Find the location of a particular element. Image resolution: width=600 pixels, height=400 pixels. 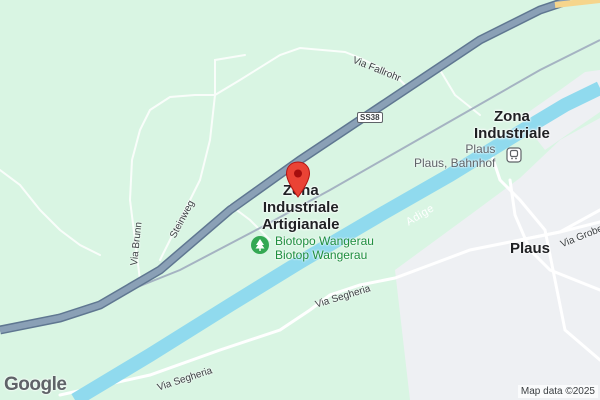

biotope-label-de: Biotop Wangerau is located at coordinates (321, 255).